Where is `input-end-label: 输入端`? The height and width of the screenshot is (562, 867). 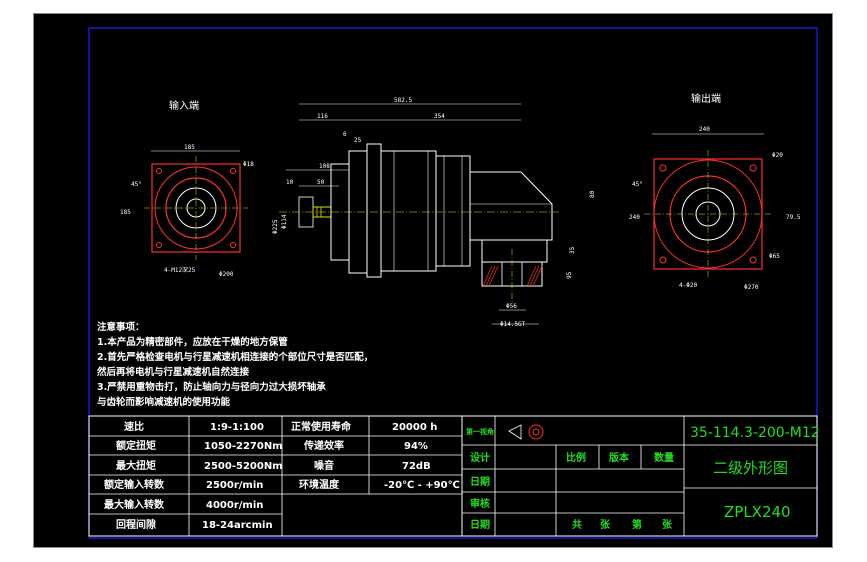 input-end-label: 输入端 is located at coordinates (184, 105).